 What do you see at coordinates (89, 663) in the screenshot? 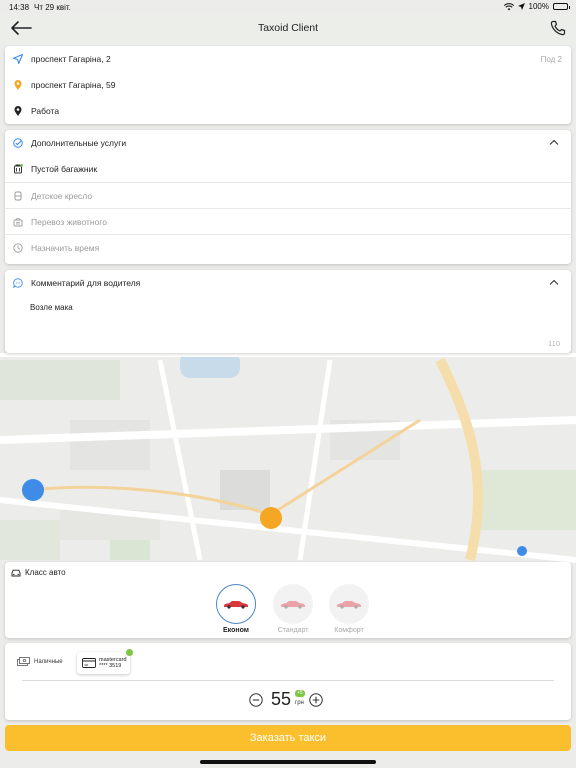
I see `credit-card-icon` at bounding box center [89, 663].